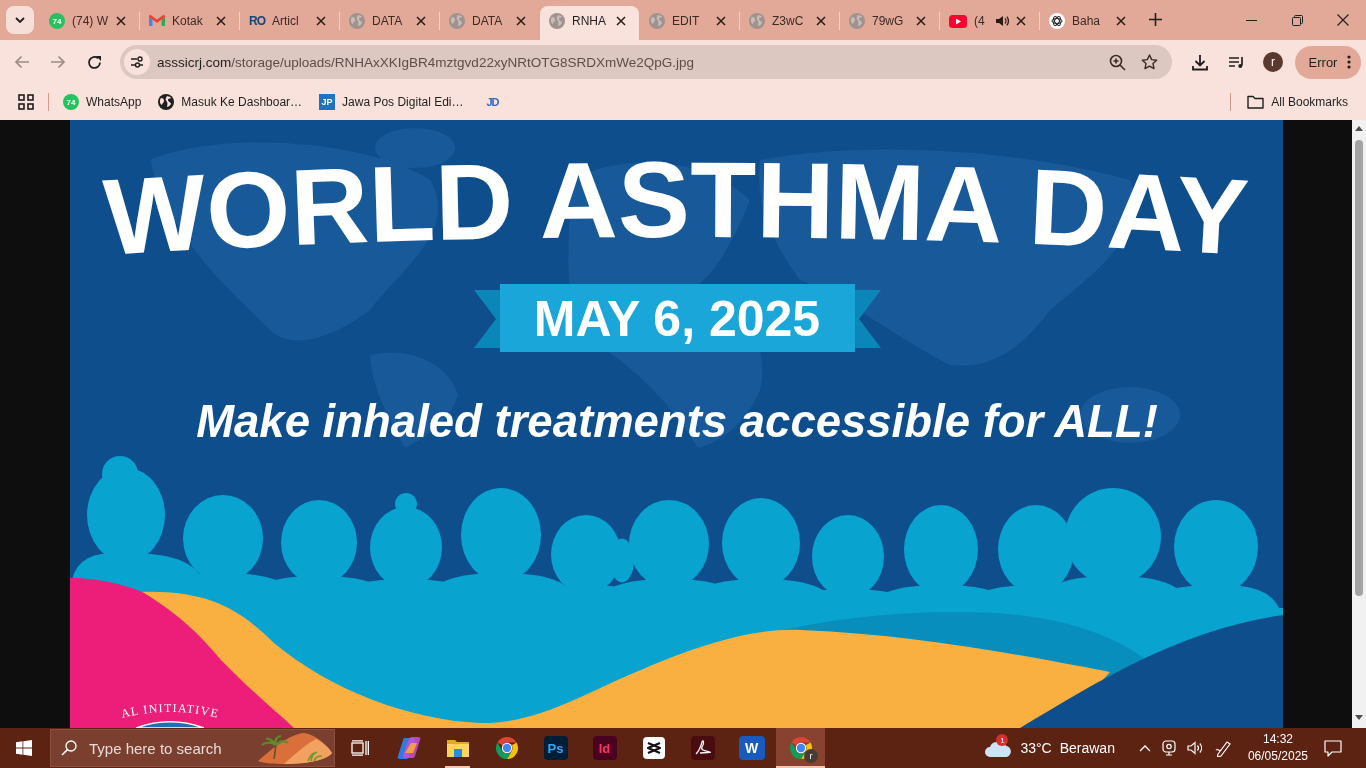 The width and height of the screenshot is (1366, 768). I want to click on browser-tab: Baha, so click(1089, 23).